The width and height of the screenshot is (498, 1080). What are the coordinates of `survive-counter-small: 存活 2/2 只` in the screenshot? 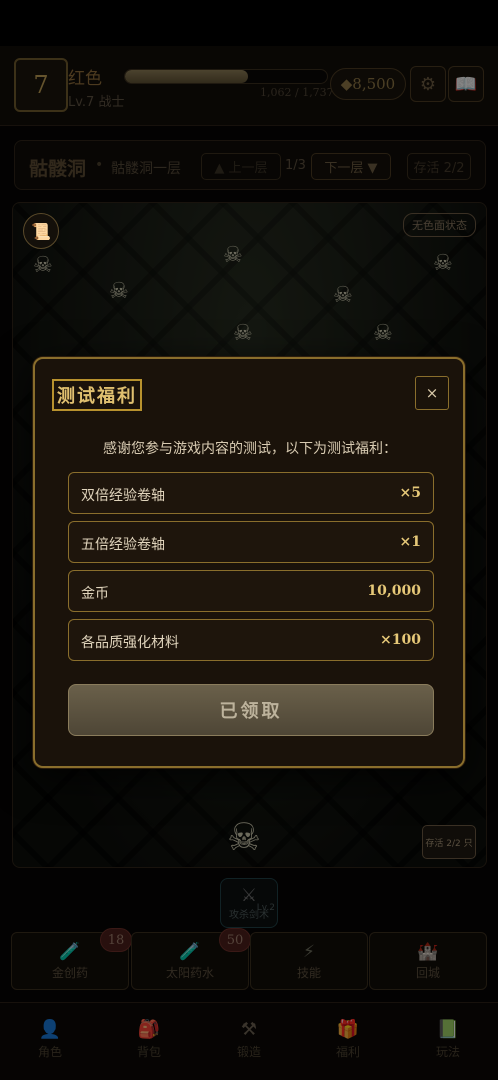 It's located at (449, 842).